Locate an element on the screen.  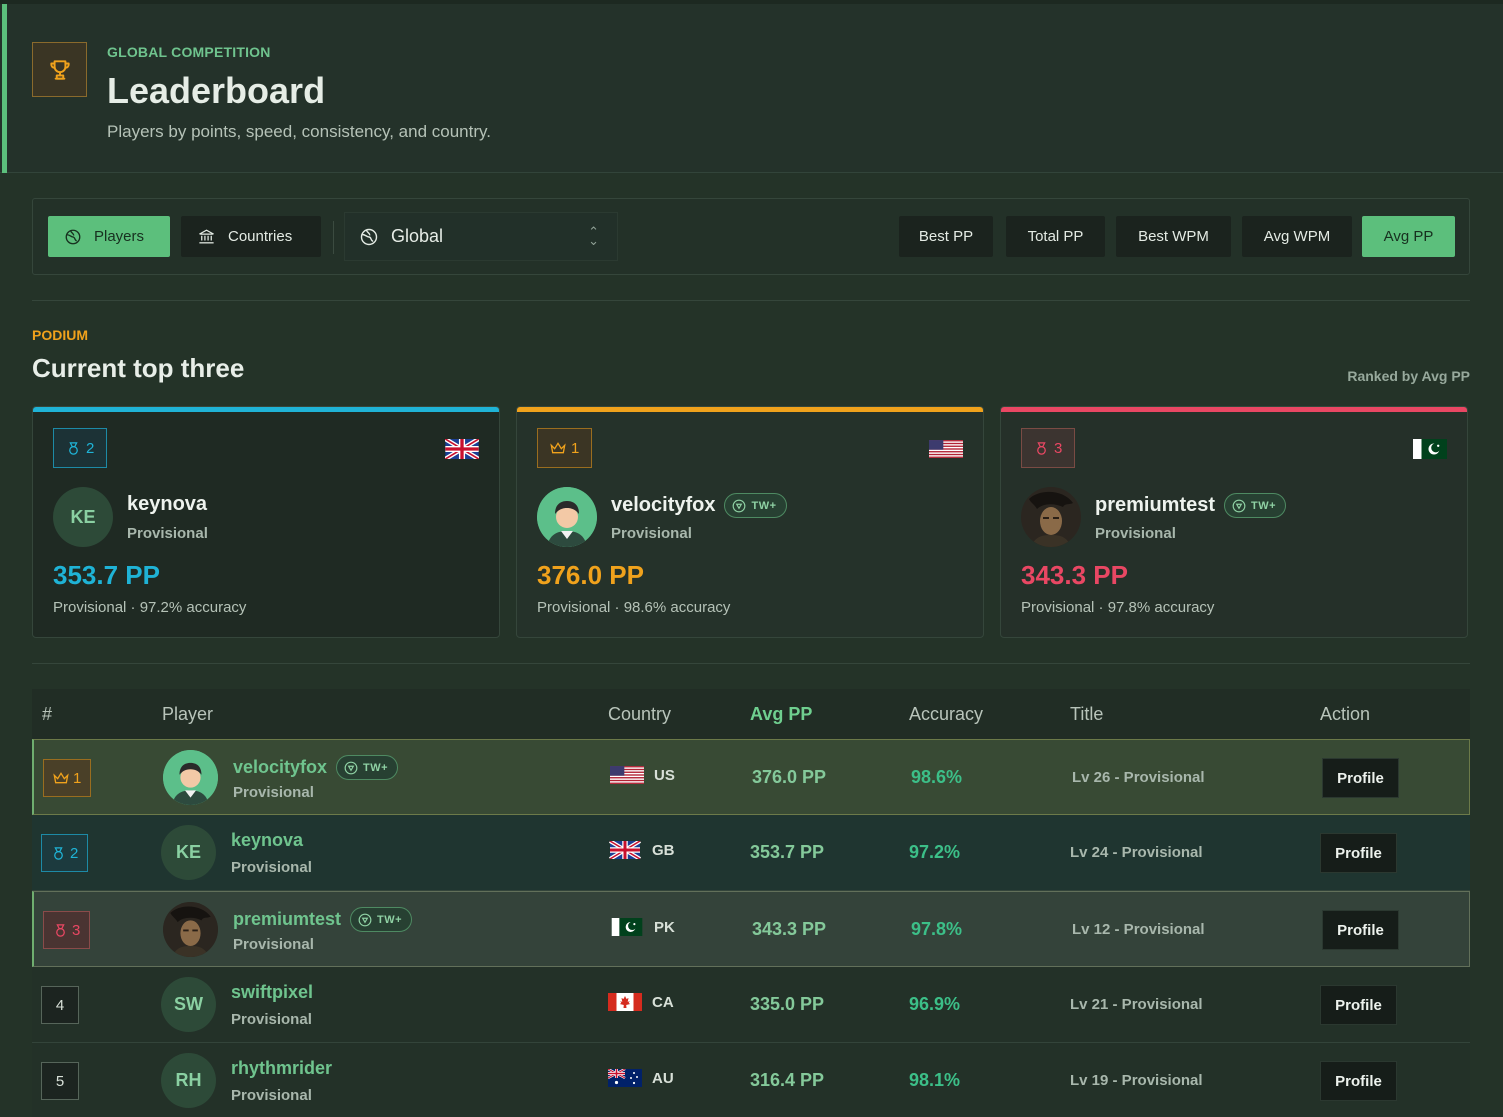
column-header-action: Action is located at coordinates (1345, 714).